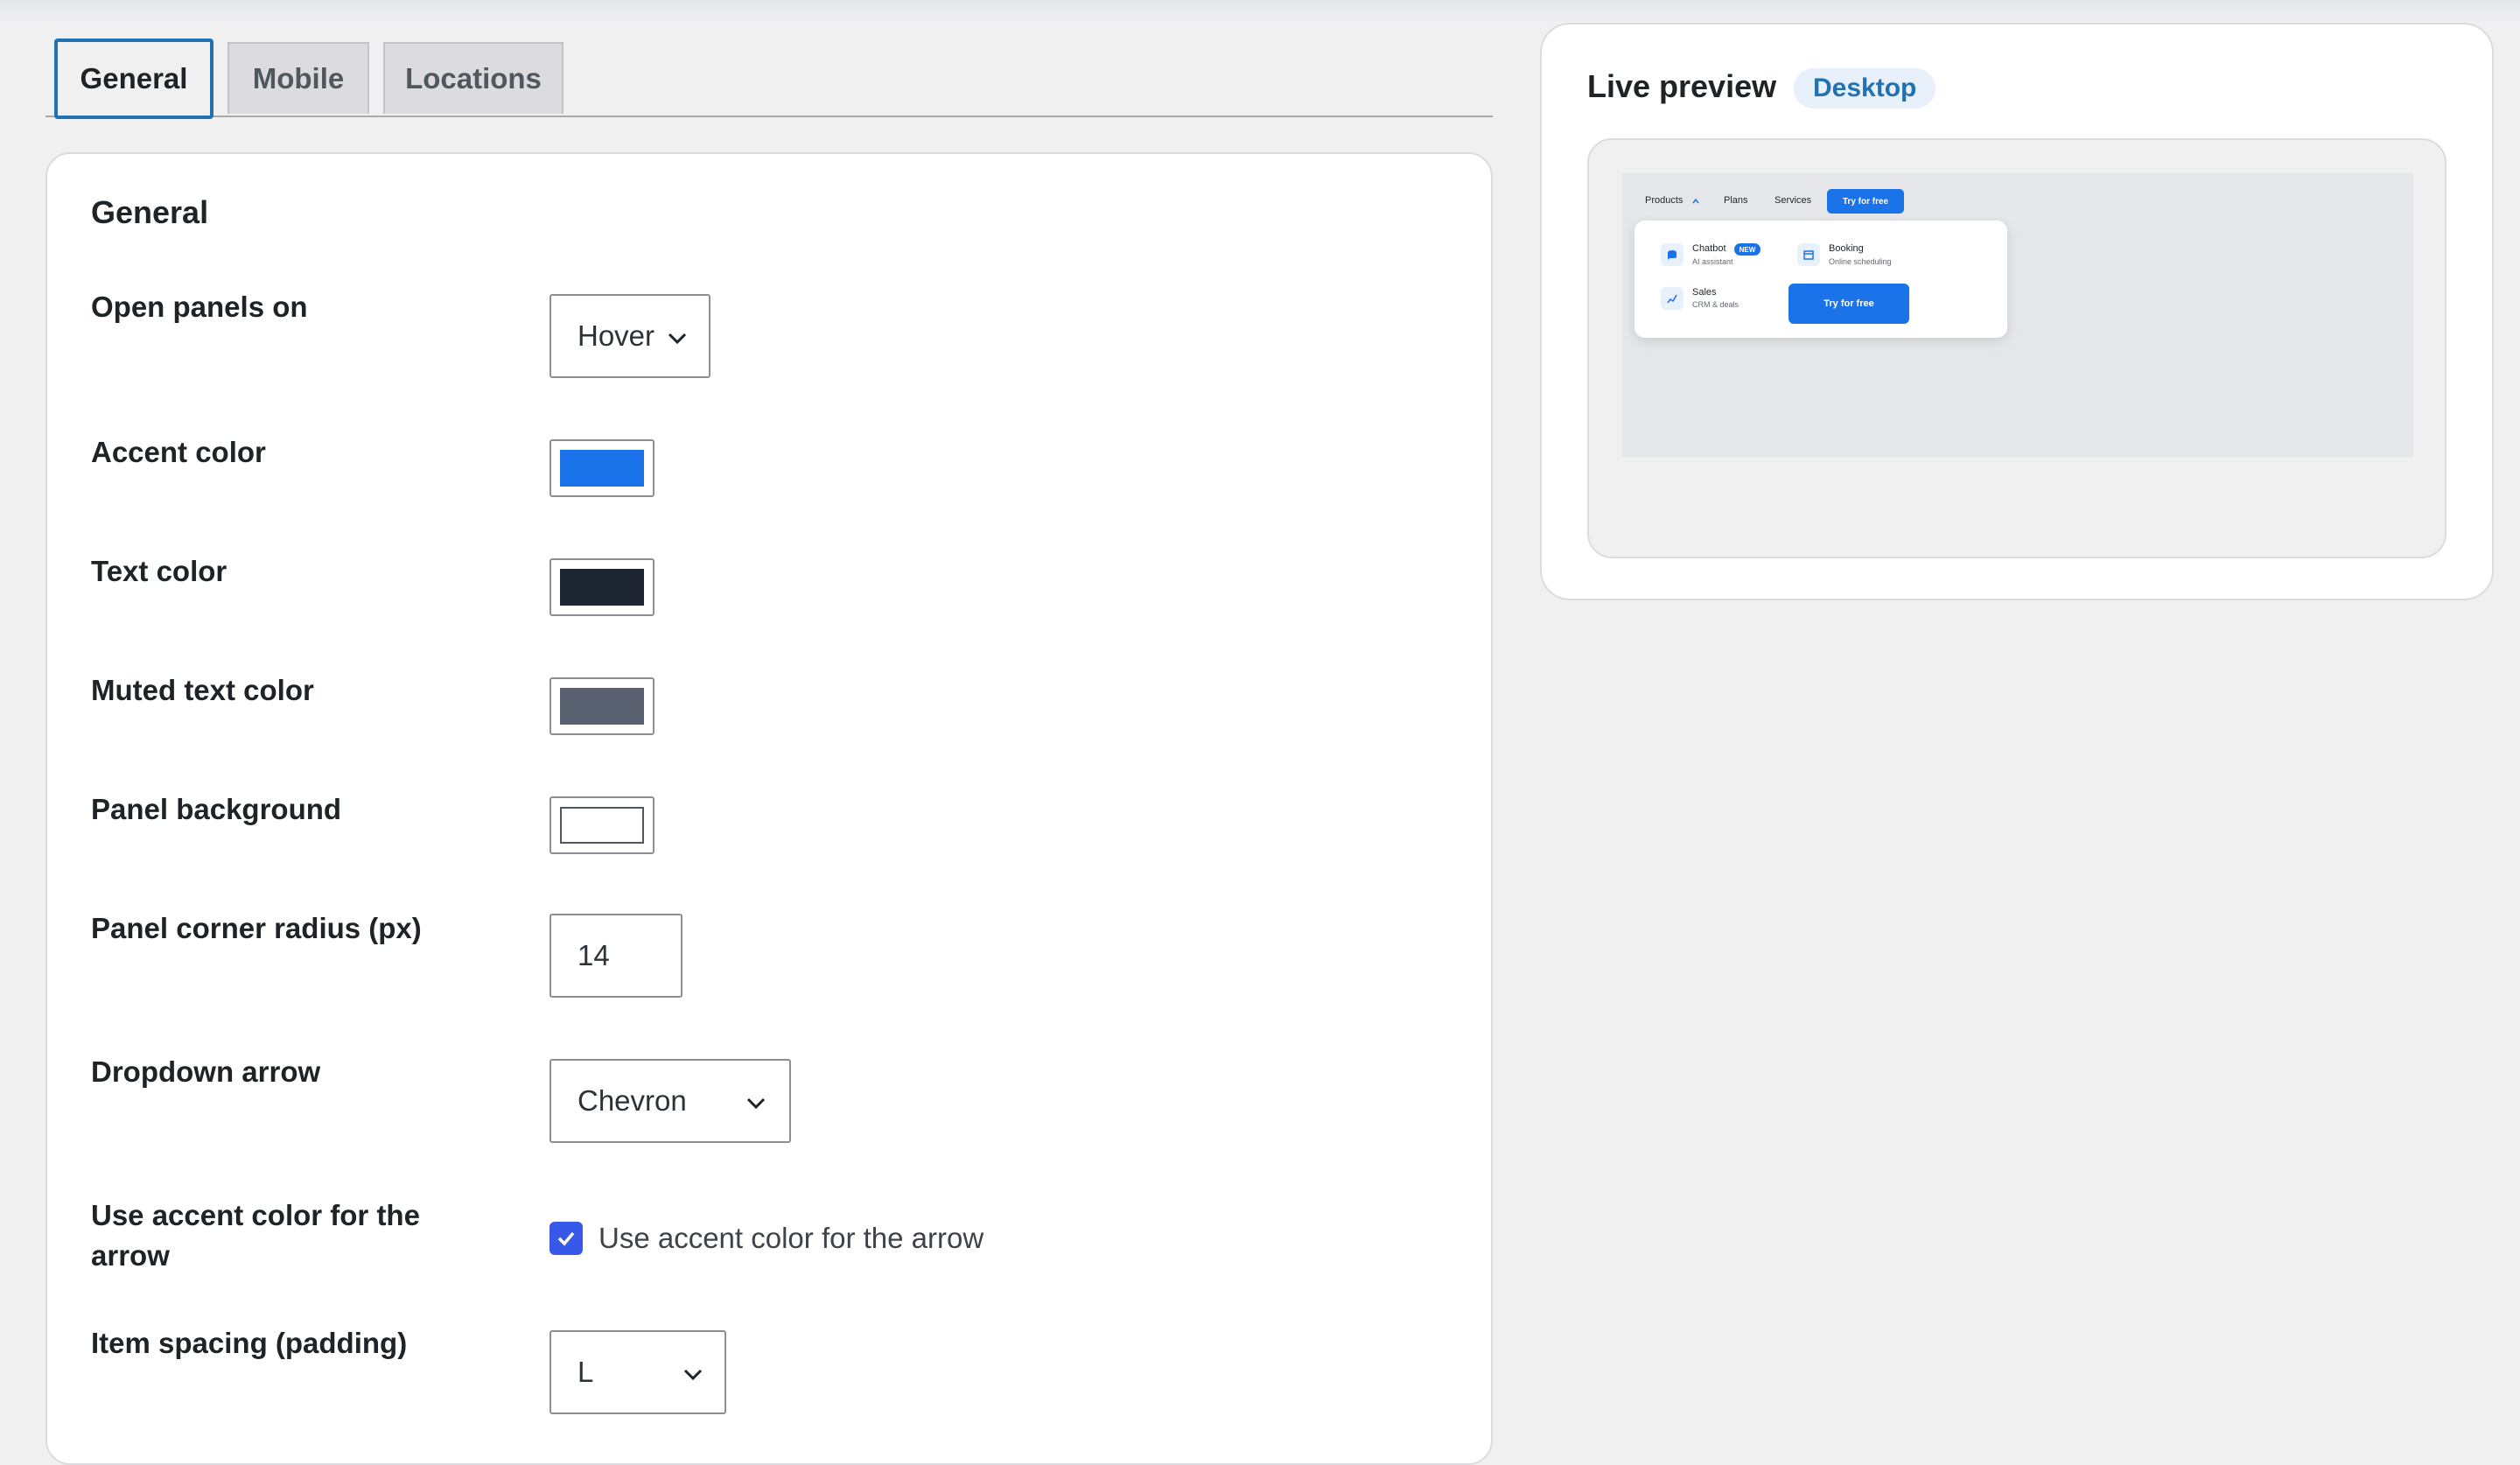 Image resolution: width=2520 pixels, height=1465 pixels. Describe the element at coordinates (1848, 304) in the screenshot. I see `mini-cta-button: Try for free` at that location.